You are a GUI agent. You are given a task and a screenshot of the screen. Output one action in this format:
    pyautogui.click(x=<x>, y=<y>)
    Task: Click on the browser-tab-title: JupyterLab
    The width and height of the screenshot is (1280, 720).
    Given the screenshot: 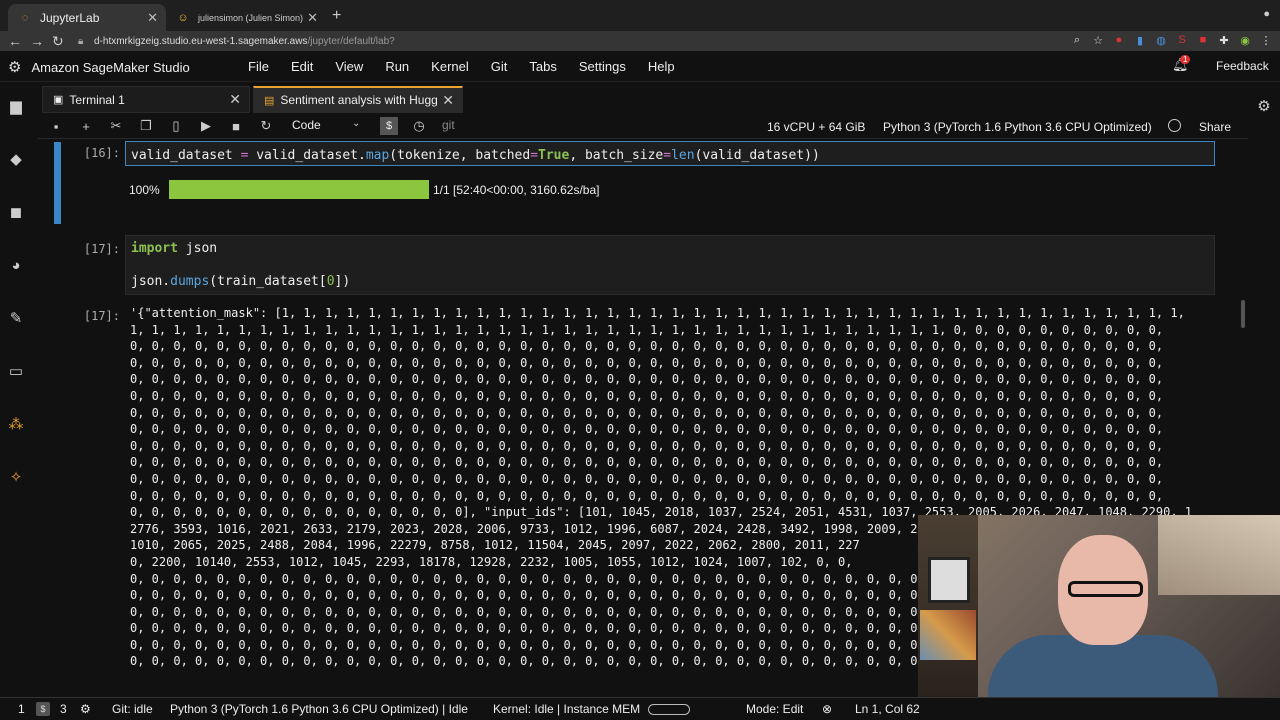 What is the action you would take?
    pyautogui.click(x=70, y=17)
    